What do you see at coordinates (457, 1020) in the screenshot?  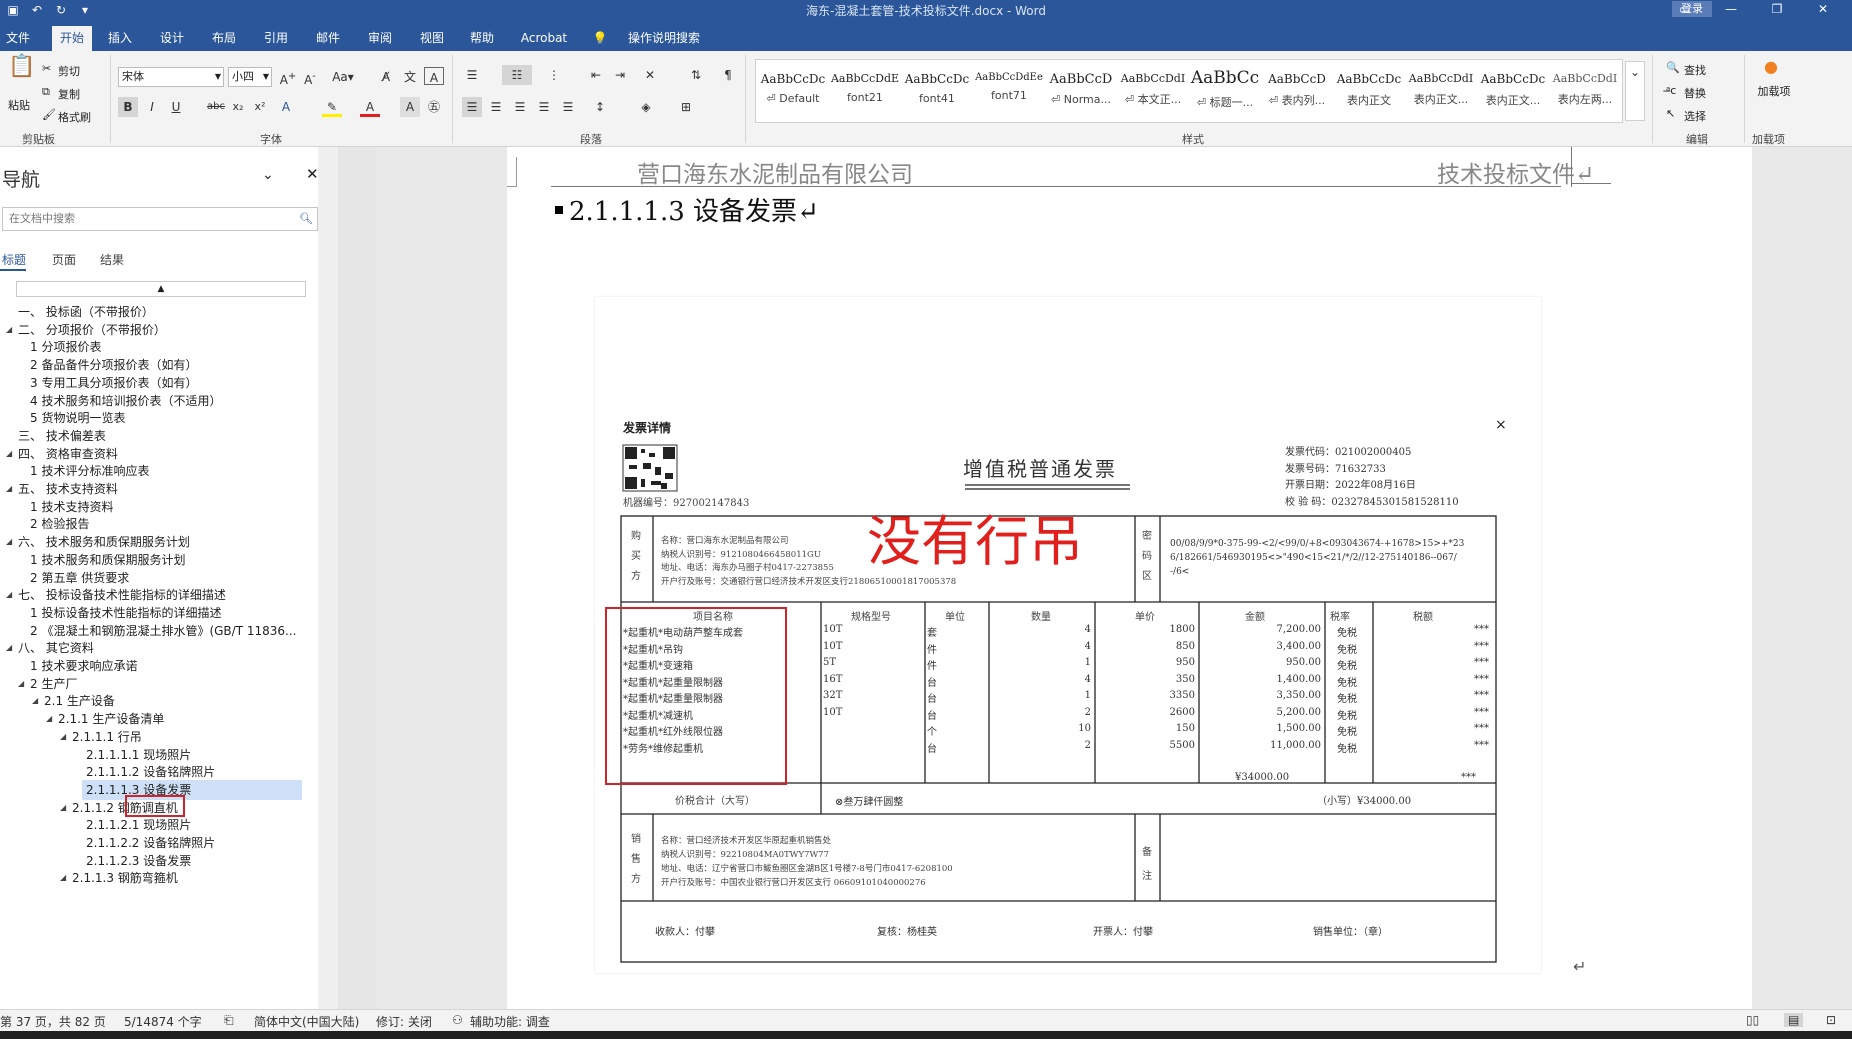 I see `accessibility-icon: ⚇` at bounding box center [457, 1020].